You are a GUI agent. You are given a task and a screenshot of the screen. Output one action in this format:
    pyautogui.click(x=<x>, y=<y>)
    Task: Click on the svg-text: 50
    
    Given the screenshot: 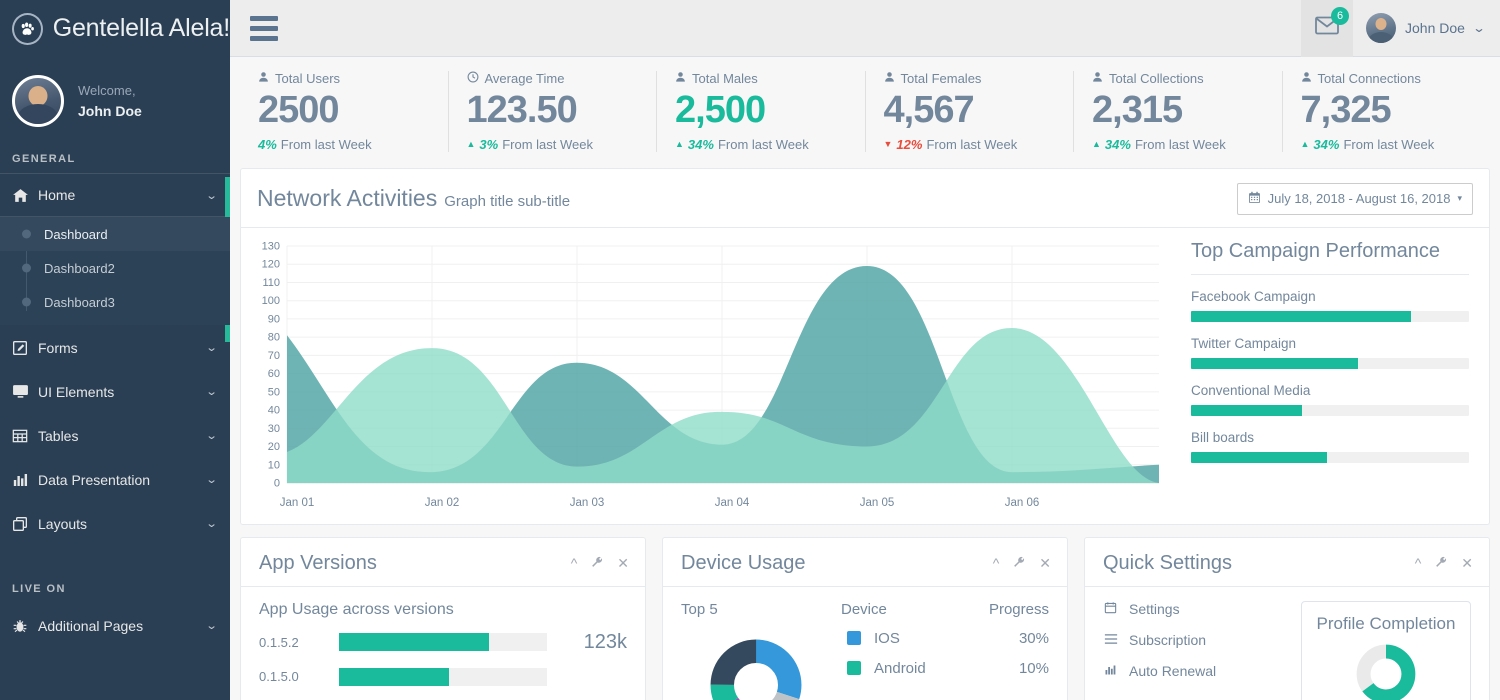 What is the action you would take?
    pyautogui.click(x=274, y=392)
    